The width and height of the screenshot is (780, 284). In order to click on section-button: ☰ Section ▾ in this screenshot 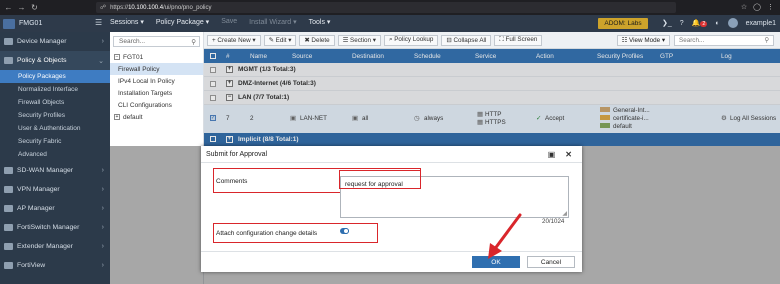, I will do `click(359, 40)`.